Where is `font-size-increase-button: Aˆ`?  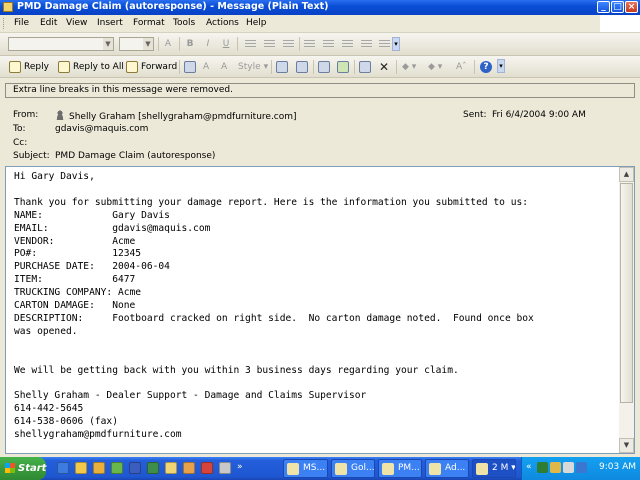
font-size-increase-button: Aˆ is located at coordinates (461, 66).